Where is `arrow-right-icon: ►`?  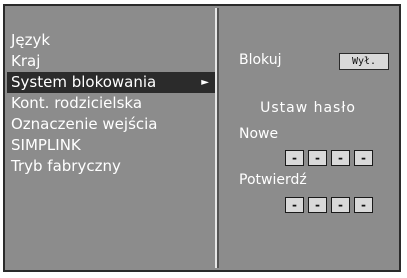
arrow-right-icon: ► is located at coordinates (205, 82).